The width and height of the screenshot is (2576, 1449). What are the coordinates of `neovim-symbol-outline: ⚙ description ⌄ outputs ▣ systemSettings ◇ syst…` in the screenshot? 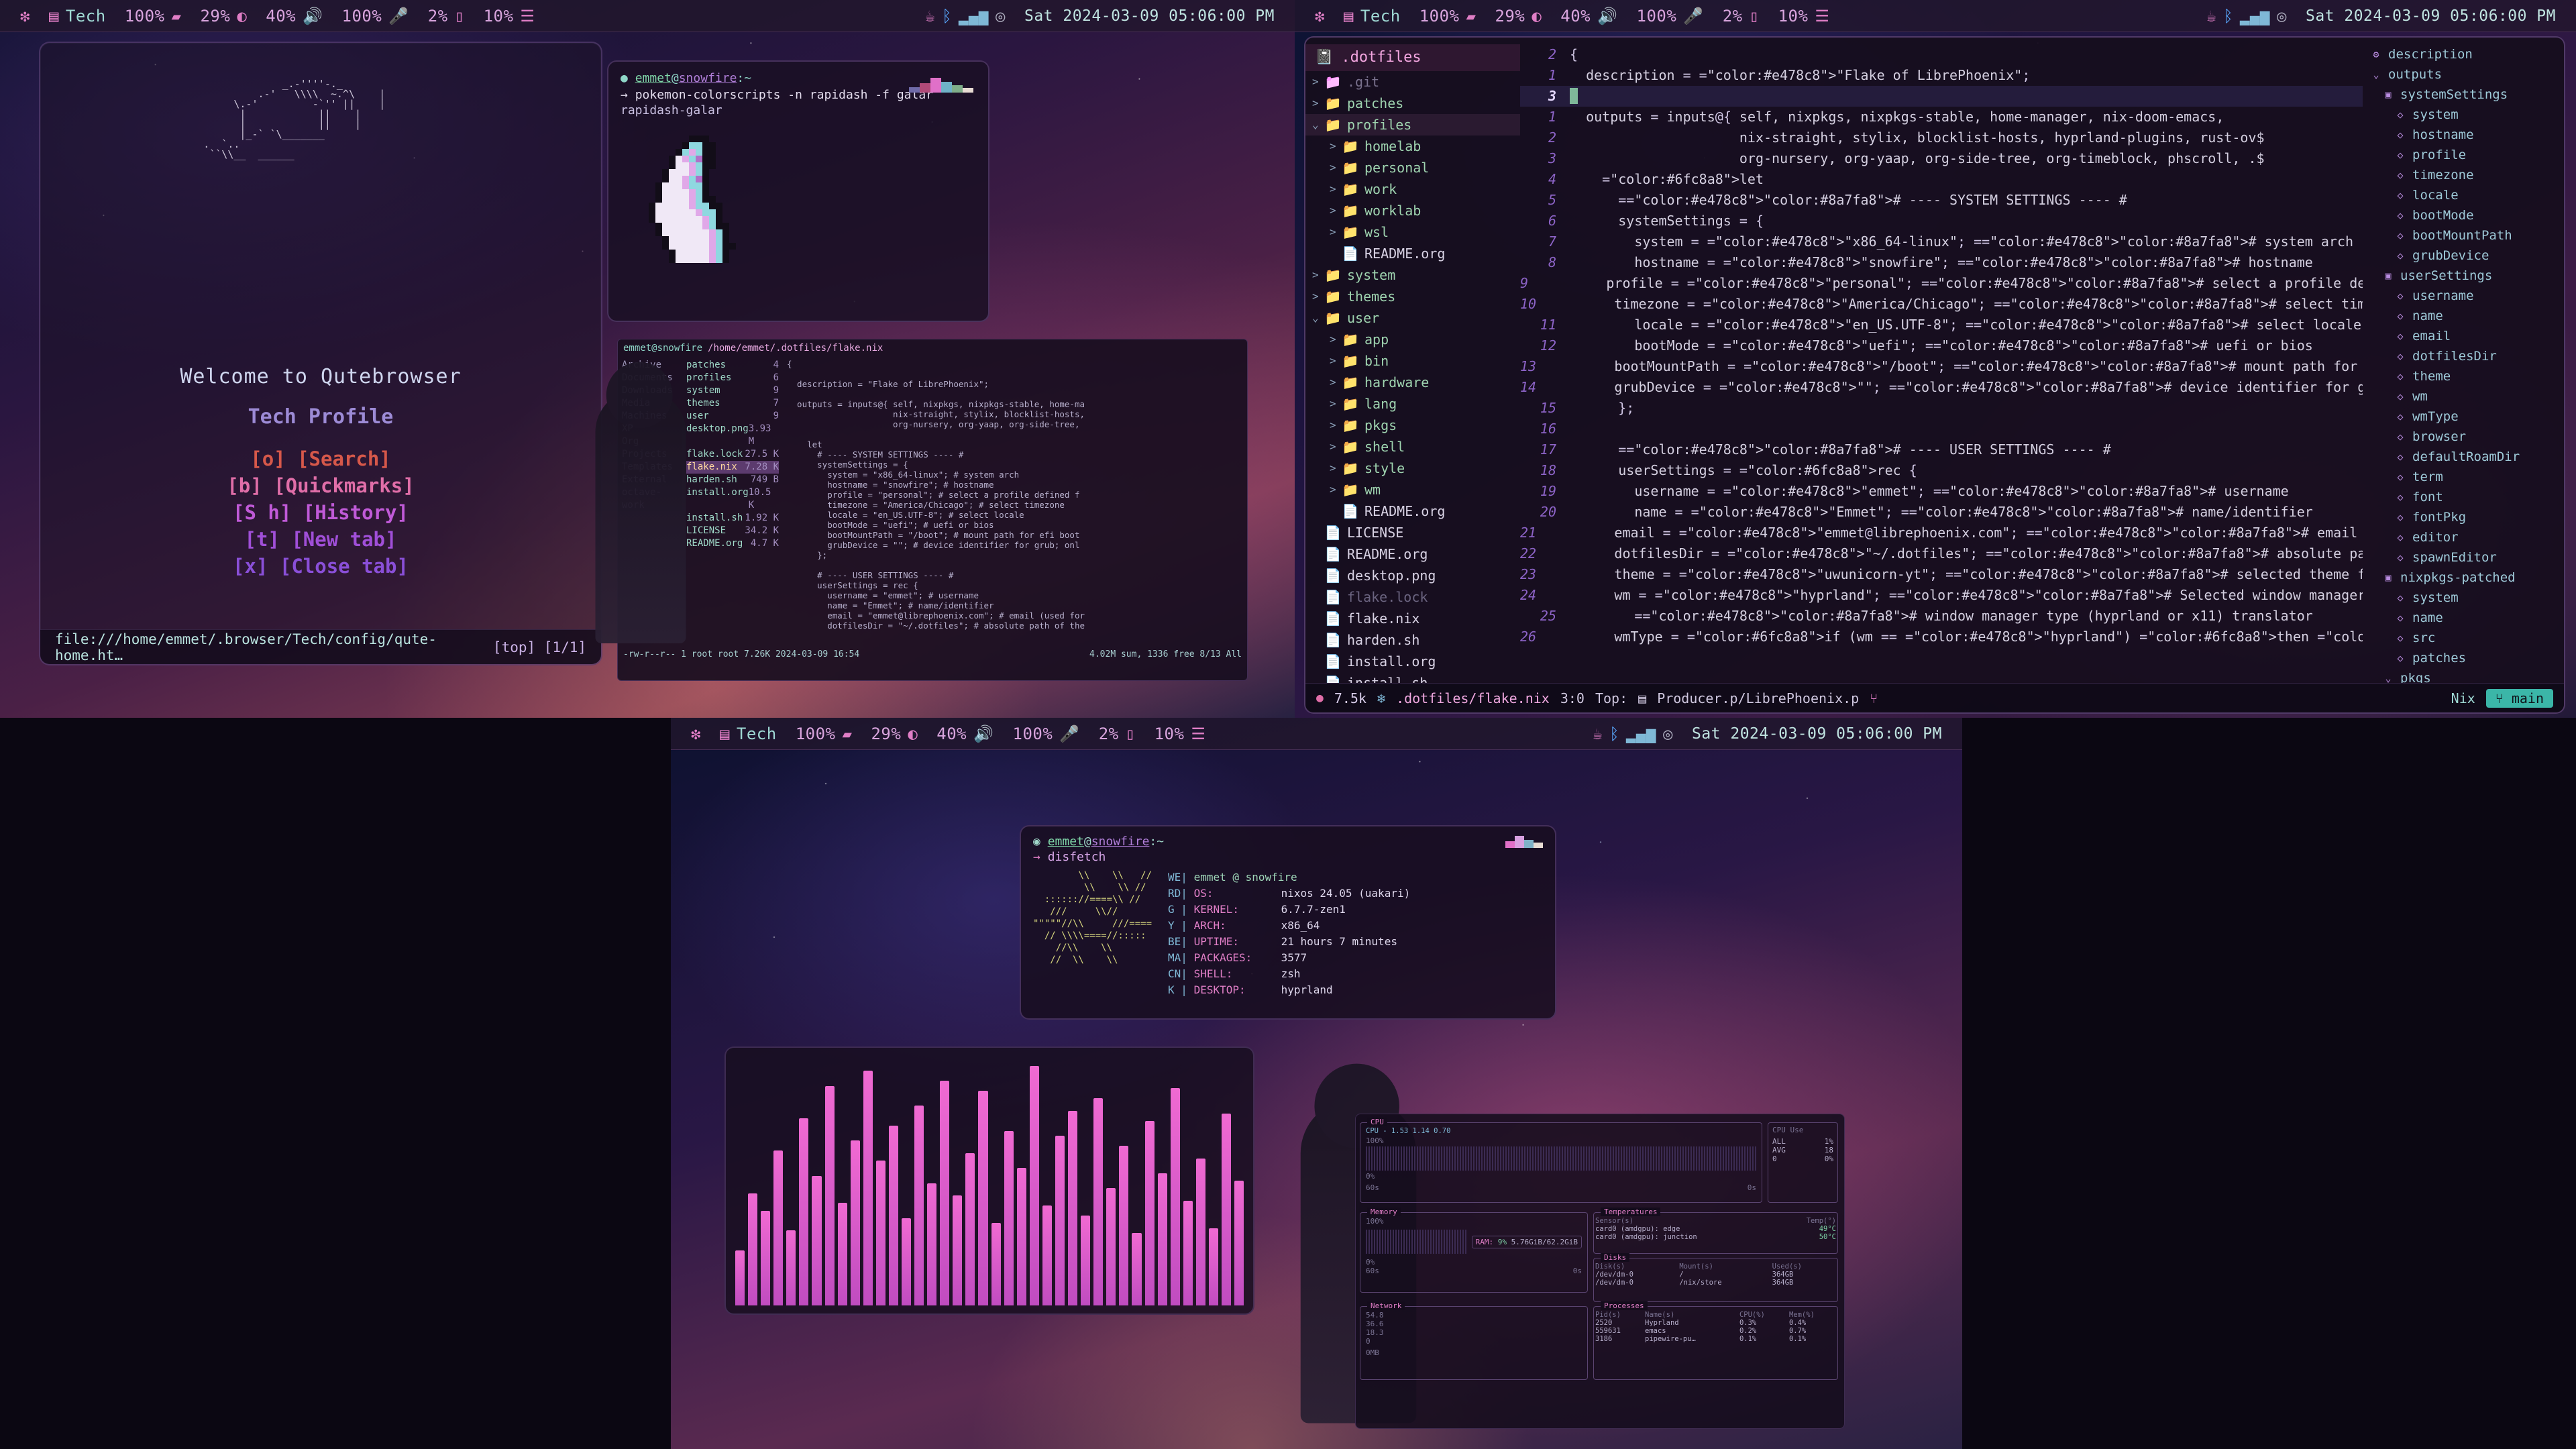 It's located at (2463, 360).